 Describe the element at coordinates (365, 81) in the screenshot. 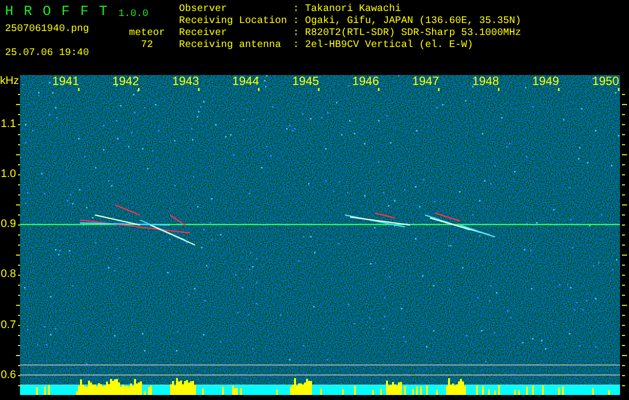

I see `time-label: 1946` at that location.